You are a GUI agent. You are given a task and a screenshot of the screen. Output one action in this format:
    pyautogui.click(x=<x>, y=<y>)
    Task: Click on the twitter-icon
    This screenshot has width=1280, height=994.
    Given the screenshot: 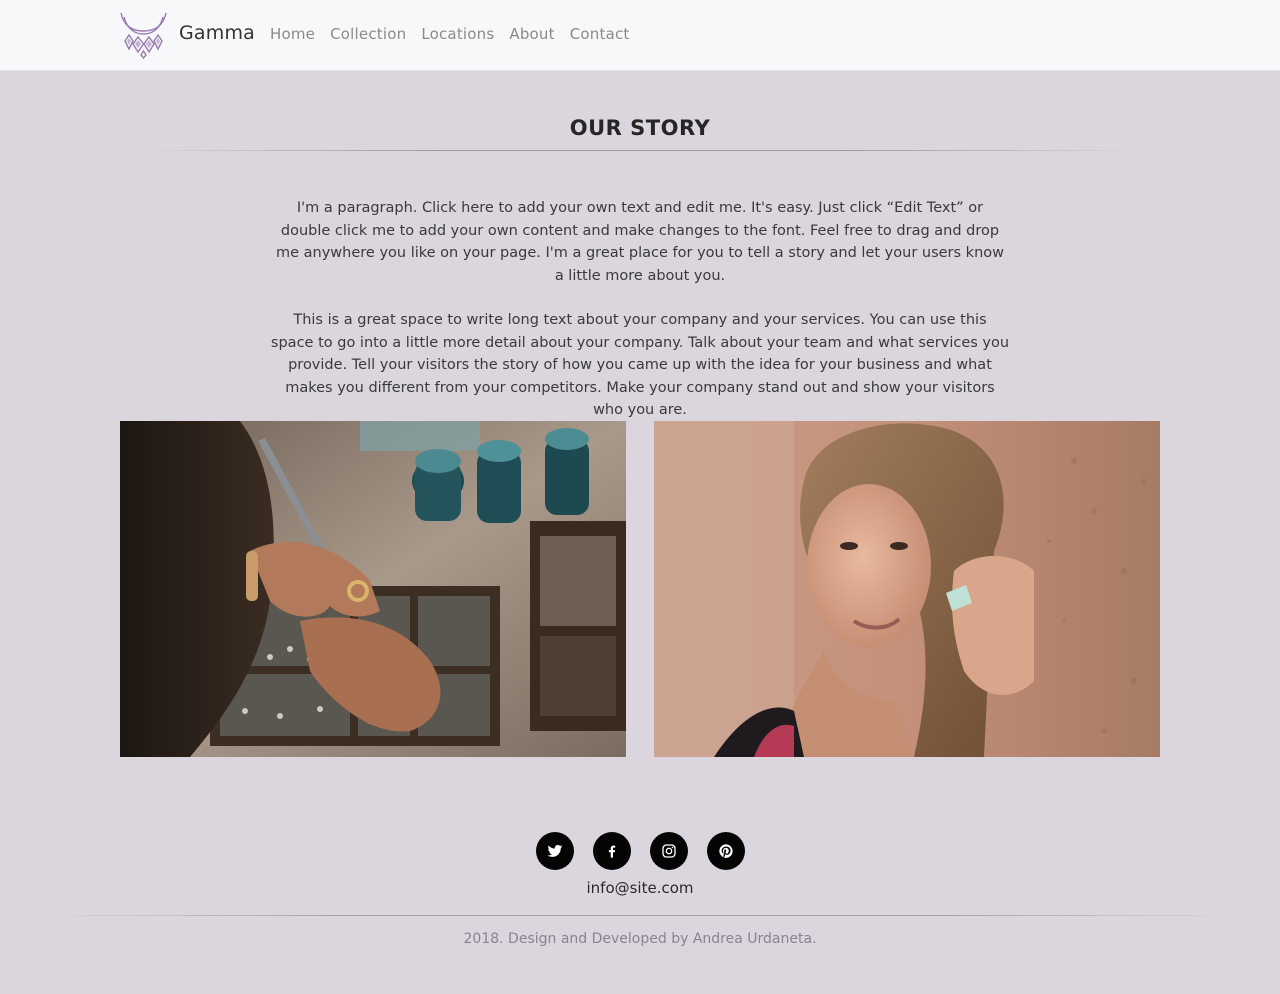 What is the action you would take?
    pyautogui.click(x=554, y=851)
    